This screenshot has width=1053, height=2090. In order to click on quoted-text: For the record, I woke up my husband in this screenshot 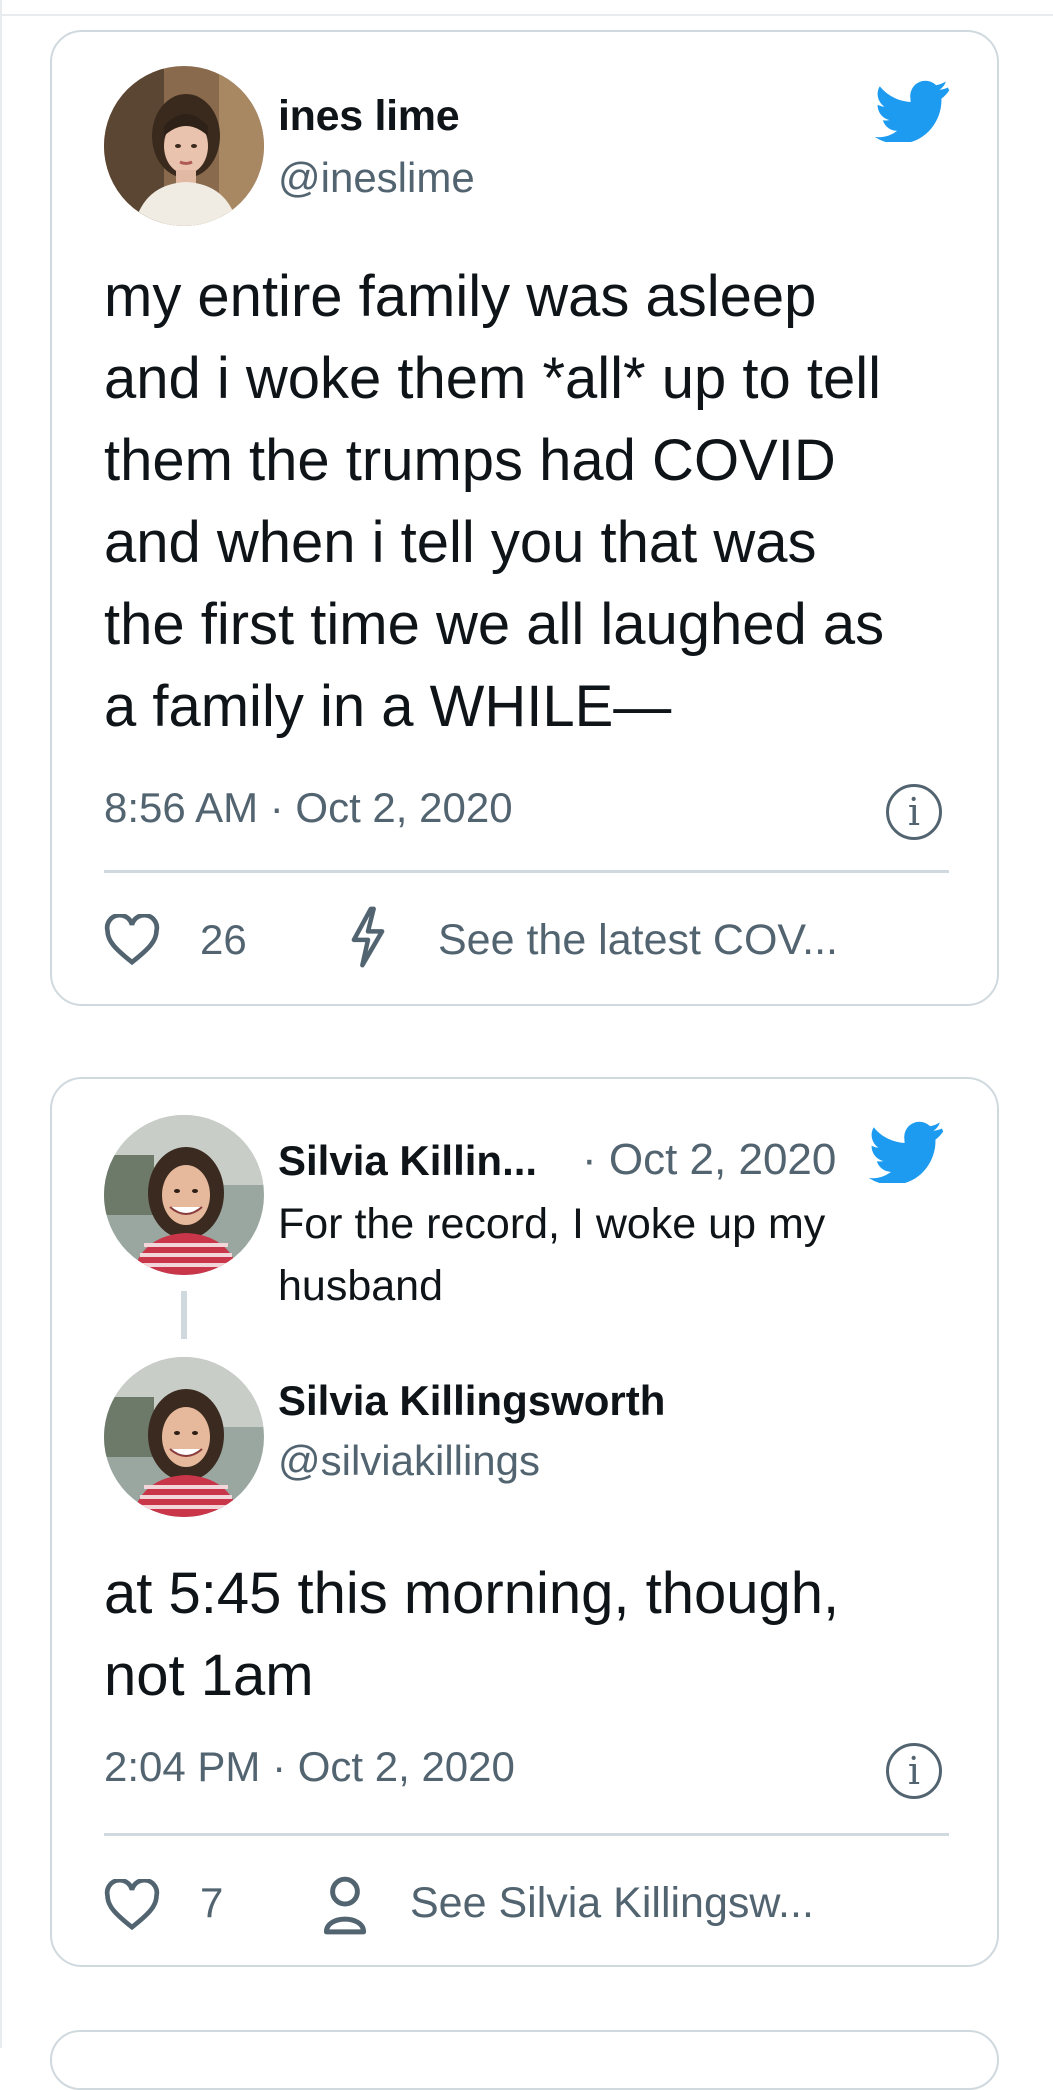, I will do `click(551, 1255)`.